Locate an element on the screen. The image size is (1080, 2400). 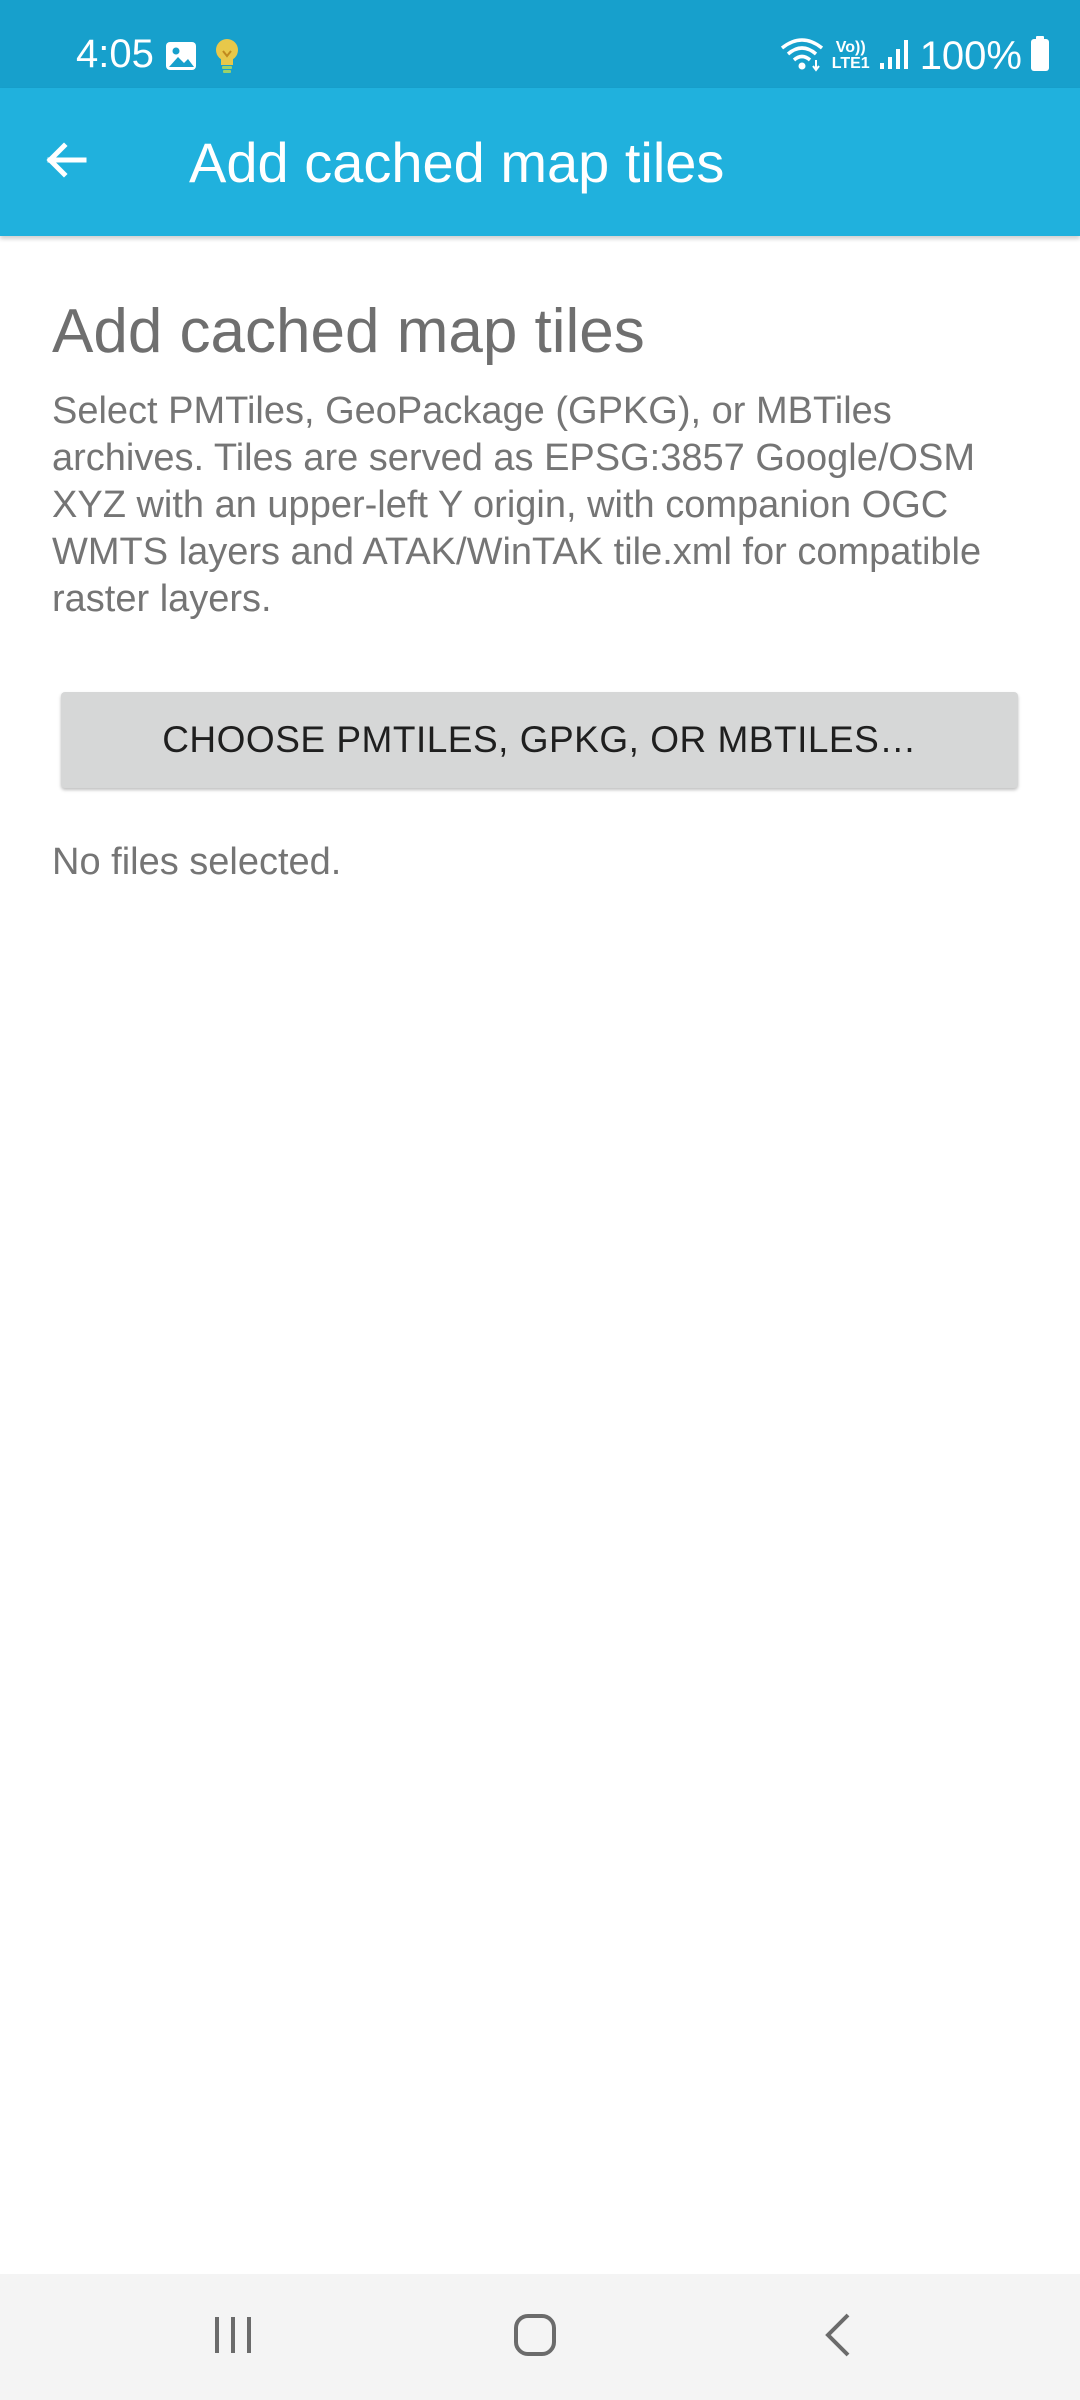
recents-icon is located at coordinates (233, 2337).